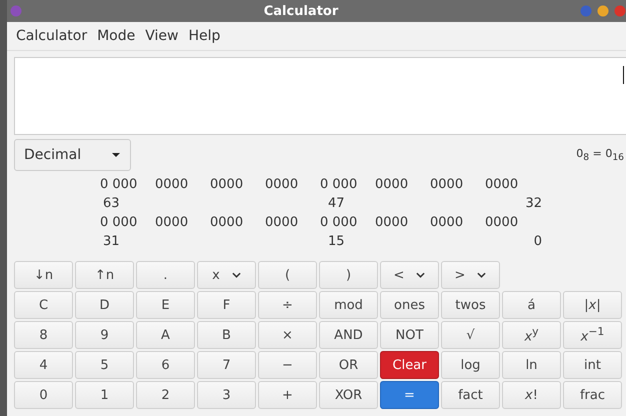 This screenshot has width=626, height=416. Describe the element at coordinates (287, 335) in the screenshot. I see `calc-button: ×` at that location.